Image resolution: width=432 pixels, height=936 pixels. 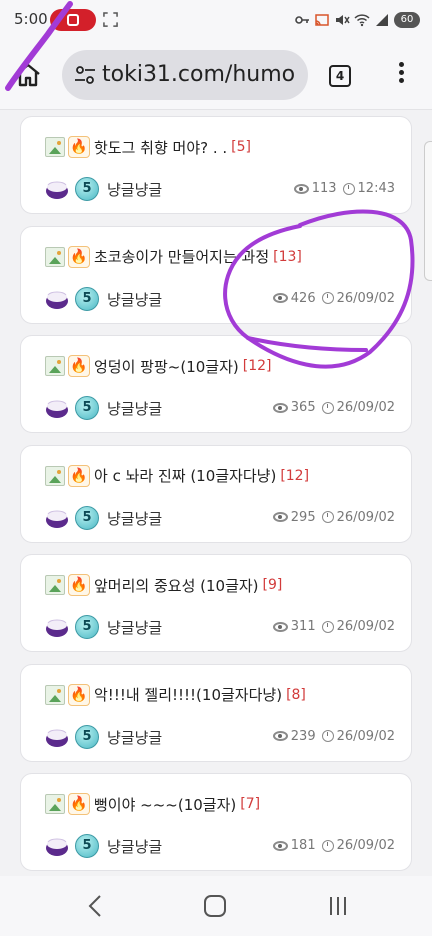 I want to click on post-time: 12:43, so click(x=376, y=188).